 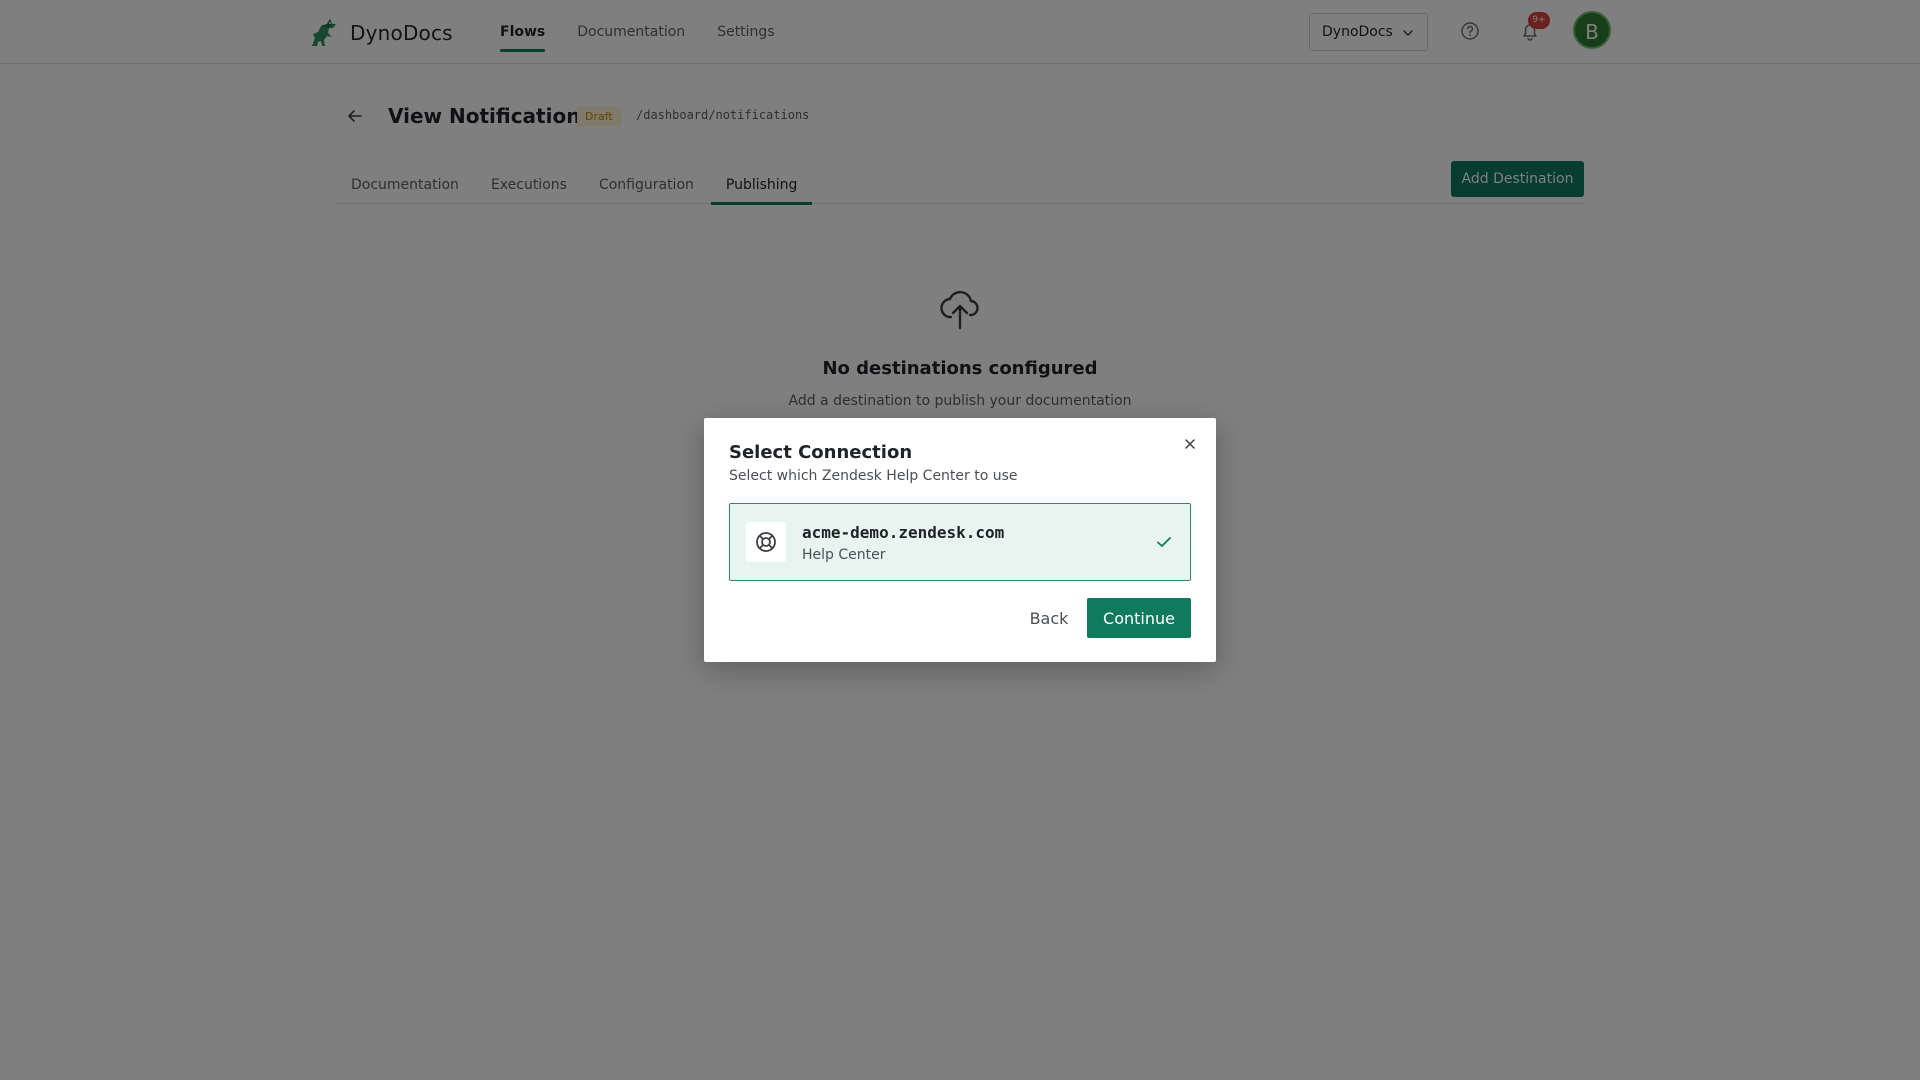 I want to click on connection-option: acme-demo.zendesk.com Help Center, so click(x=960, y=542).